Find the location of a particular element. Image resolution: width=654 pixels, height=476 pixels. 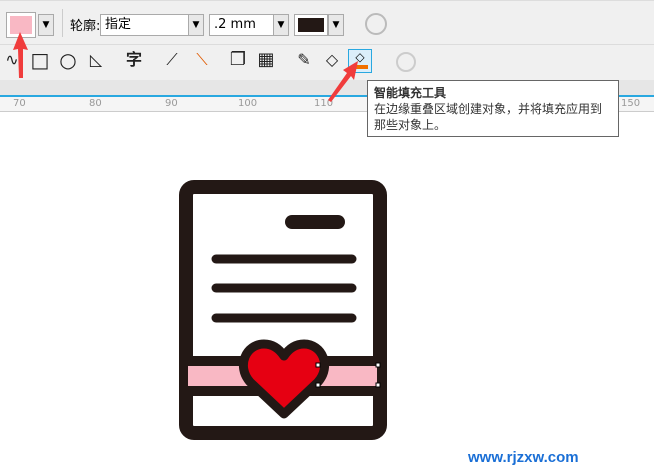

tooltip: 智能填充工具 在边缘重叠区域创建对象，并将填充应用到那些对象上。 is located at coordinates (493, 108).